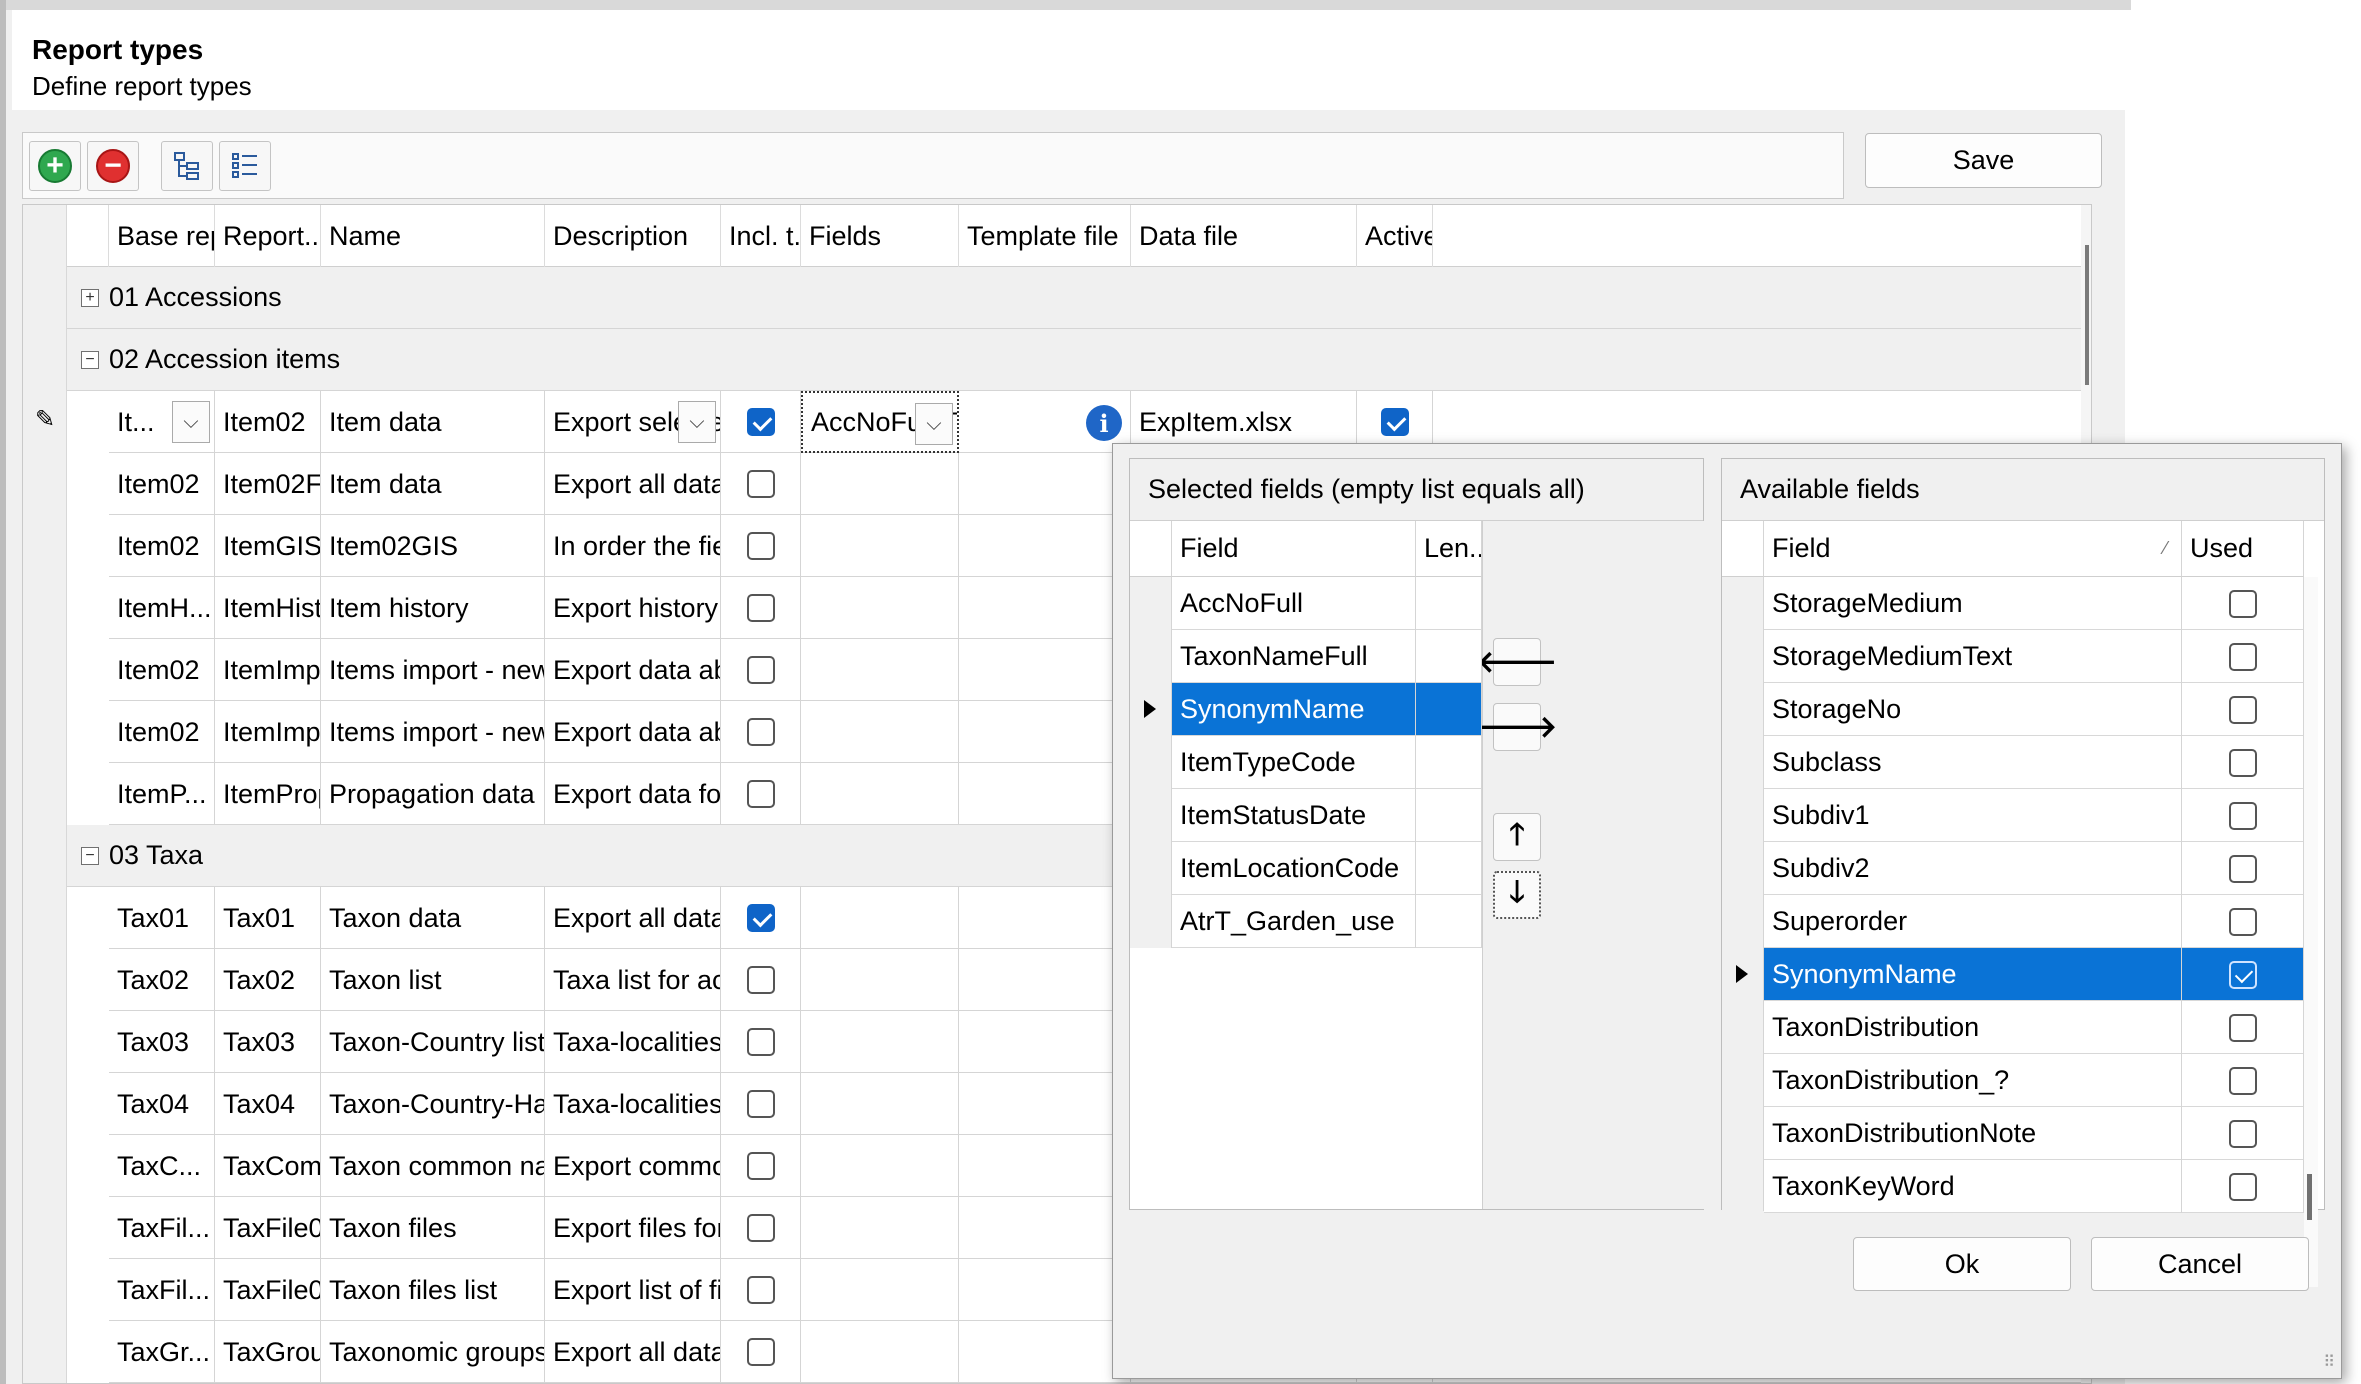 Image resolution: width=2361 pixels, height=1384 pixels. I want to click on col-fields-header: Fields, so click(880, 236).